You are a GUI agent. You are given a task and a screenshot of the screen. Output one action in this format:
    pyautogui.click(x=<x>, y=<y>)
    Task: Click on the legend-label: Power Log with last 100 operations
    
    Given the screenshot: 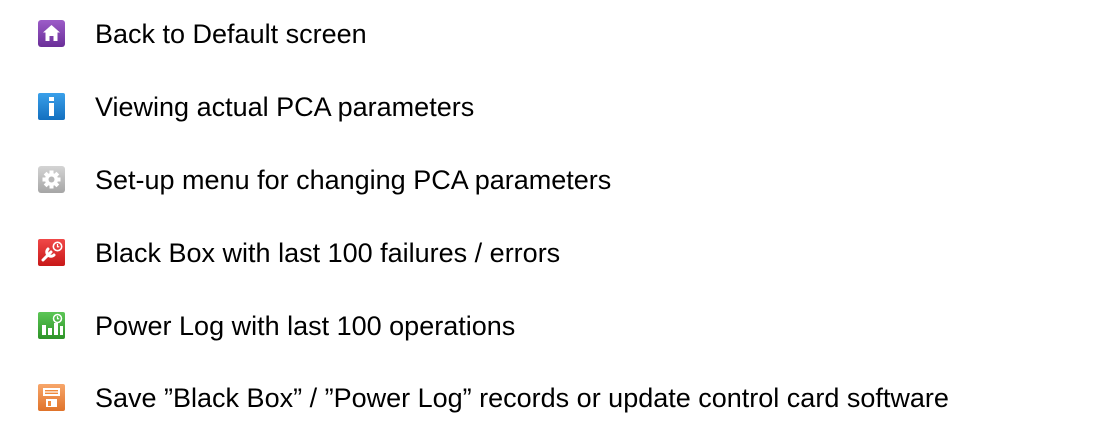 What is the action you would take?
    pyautogui.click(x=305, y=326)
    